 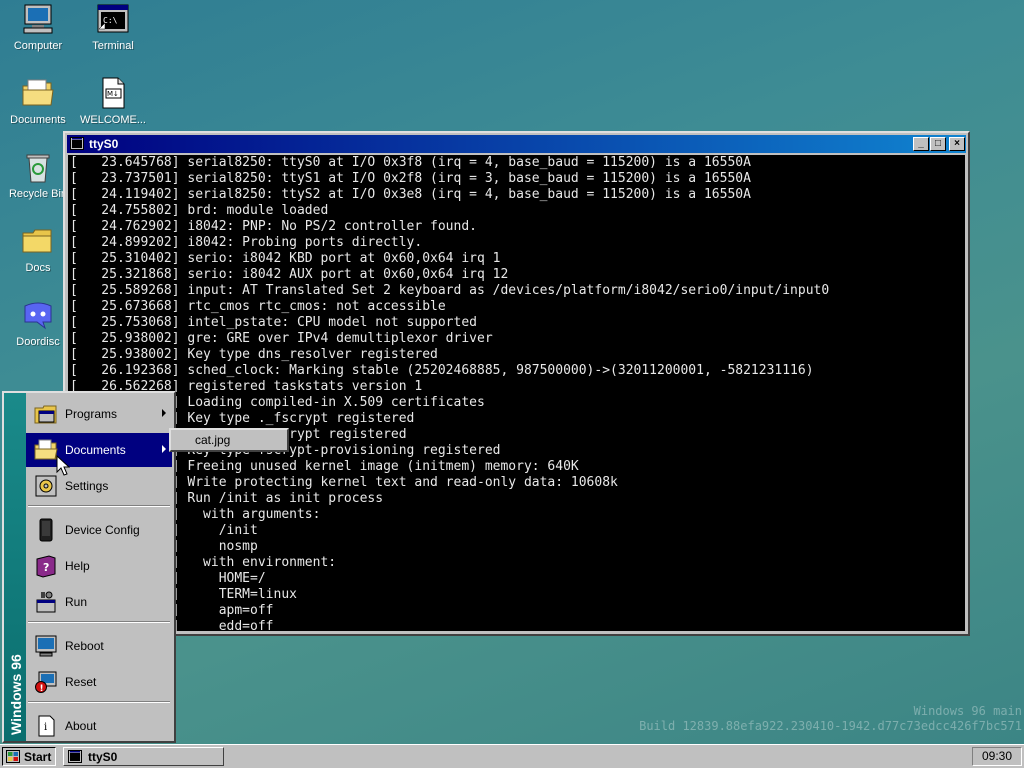 What do you see at coordinates (38, 46) in the screenshot?
I see `desktop-icon-label: Computer` at bounding box center [38, 46].